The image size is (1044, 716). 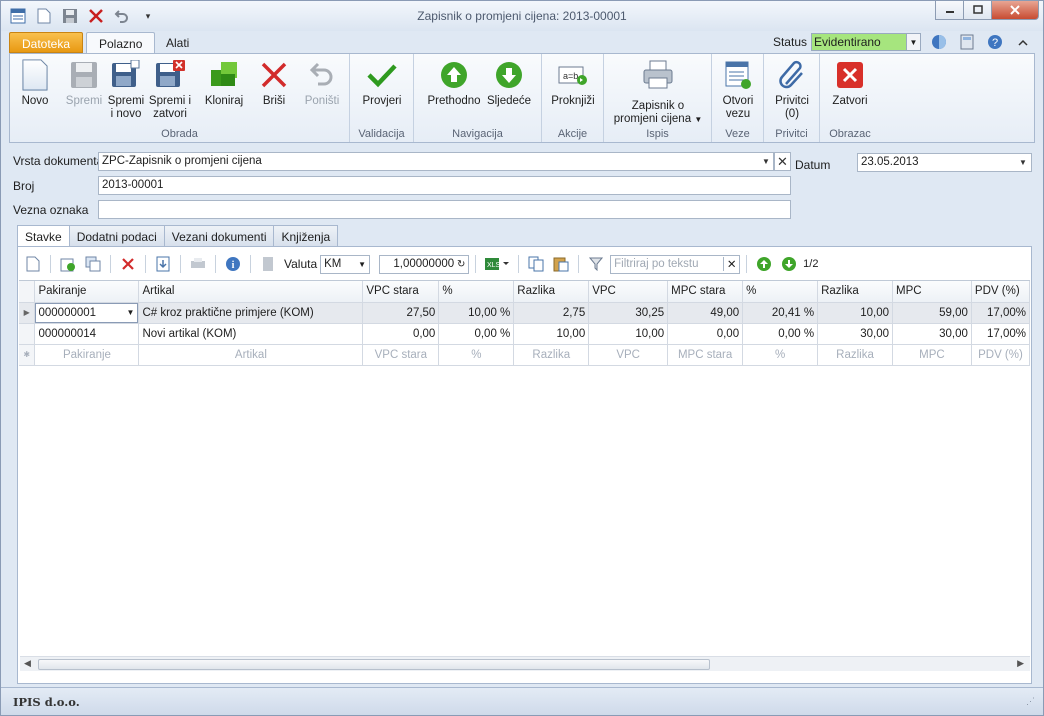 What do you see at coordinates (855, 292) in the screenshot?
I see `col-mpc-razlika: Razlika` at bounding box center [855, 292].